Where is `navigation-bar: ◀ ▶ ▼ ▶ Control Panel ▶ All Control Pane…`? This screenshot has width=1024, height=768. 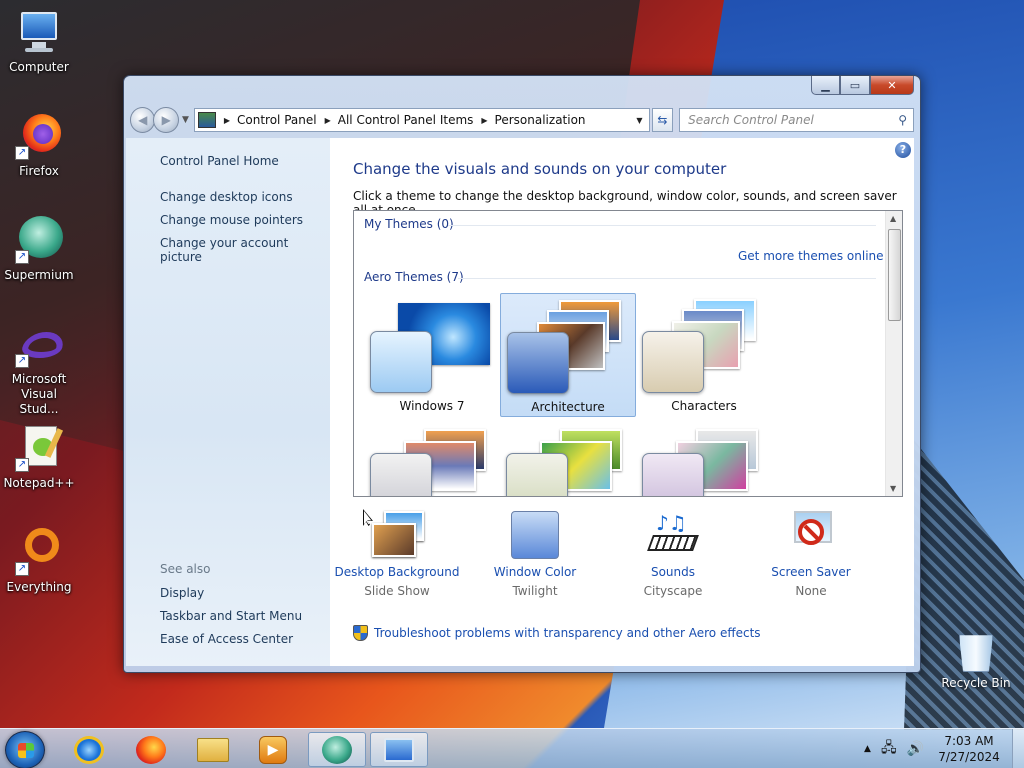 navigation-bar: ◀ ▶ ▼ ▶ Control Panel ▶ All Control Pane… is located at coordinates (522, 120).